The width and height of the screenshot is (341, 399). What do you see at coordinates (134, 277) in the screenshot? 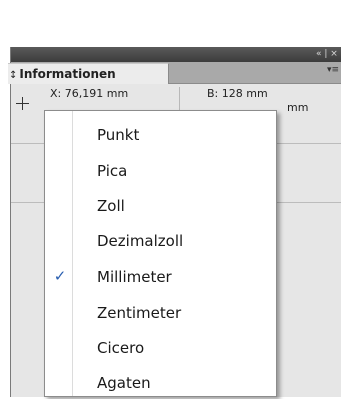
I see `menu-item-label: Millimeter` at bounding box center [134, 277].